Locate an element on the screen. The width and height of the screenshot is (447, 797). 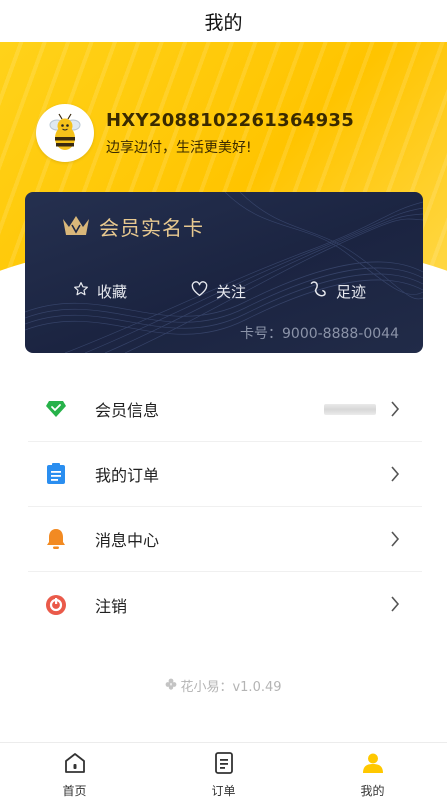
card-actions: 收藏 关注 足迹 is located at coordinates (224, 291).